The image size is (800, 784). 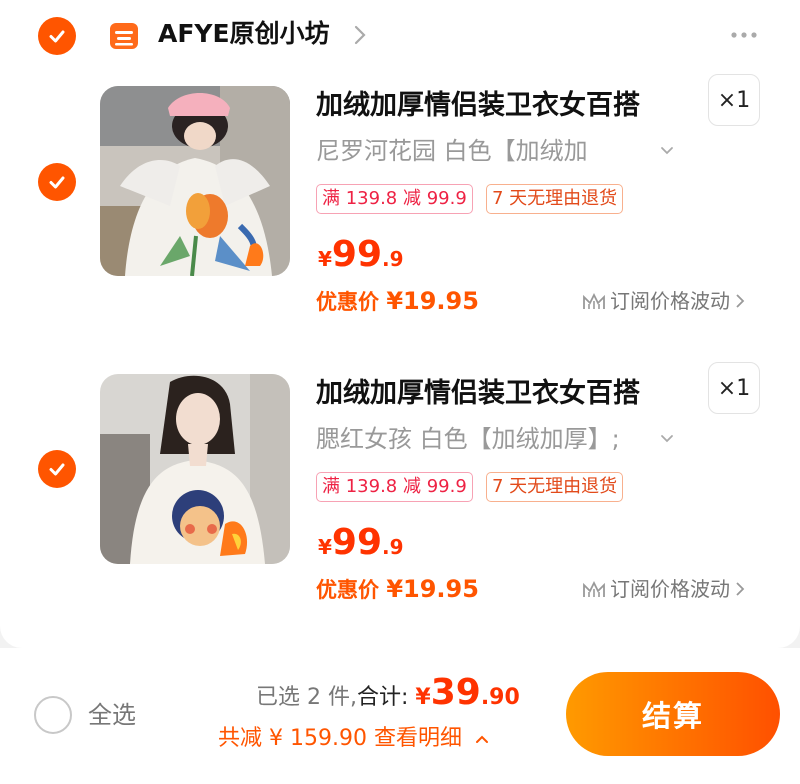 What do you see at coordinates (500, 697) in the screenshot?
I see `total-decimal: .90` at bounding box center [500, 697].